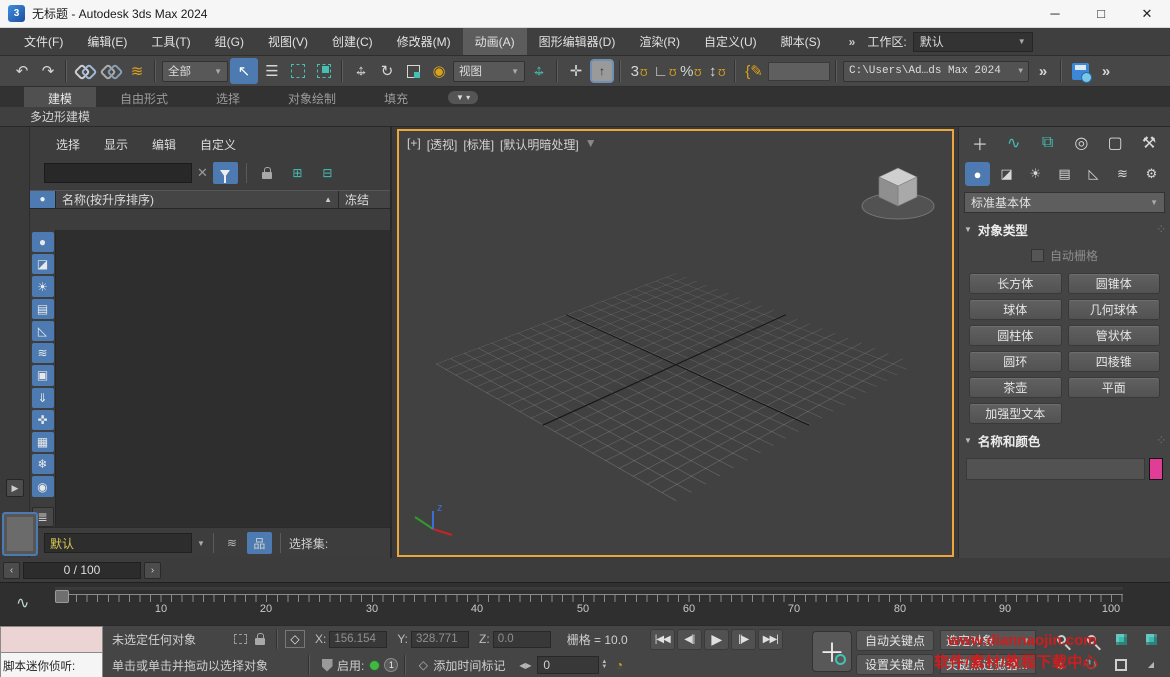 The width and height of the screenshot is (1170, 677). I want to click on frozen-column-header: 冻结, so click(364, 199).